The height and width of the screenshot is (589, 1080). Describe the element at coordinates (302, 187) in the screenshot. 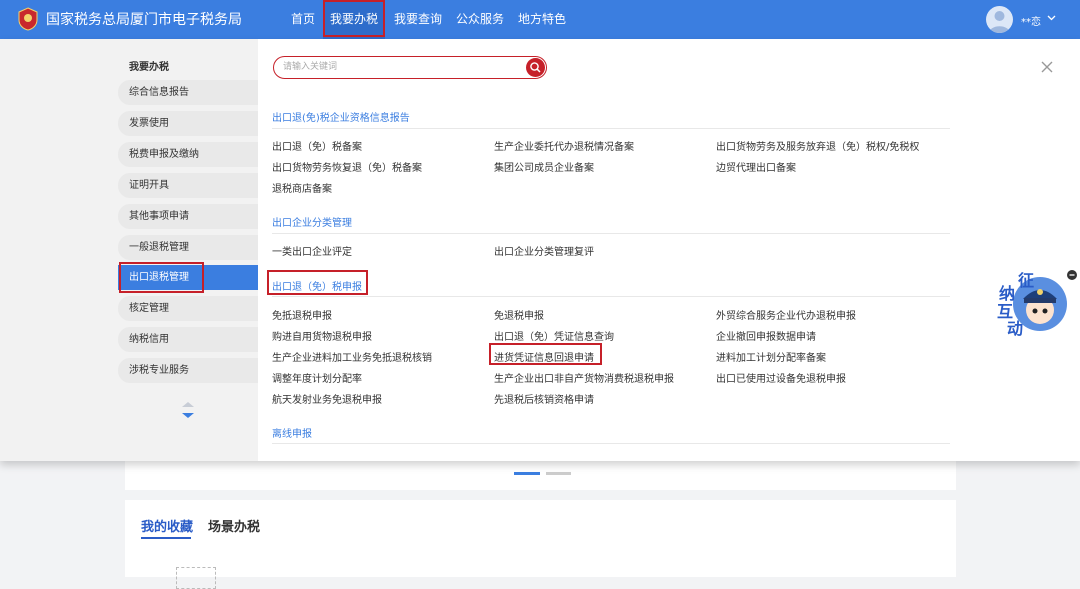

I see `menu-link: 退税商店备案` at that location.